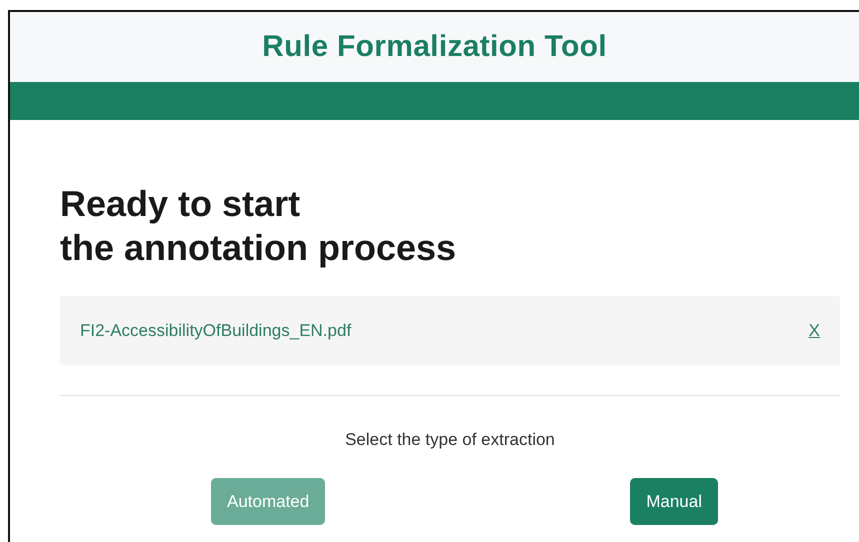 Image resolution: width=859 pixels, height=542 pixels. I want to click on file-name: FI2-AccessibilityOfBuildings_EN.pdf, so click(216, 330).